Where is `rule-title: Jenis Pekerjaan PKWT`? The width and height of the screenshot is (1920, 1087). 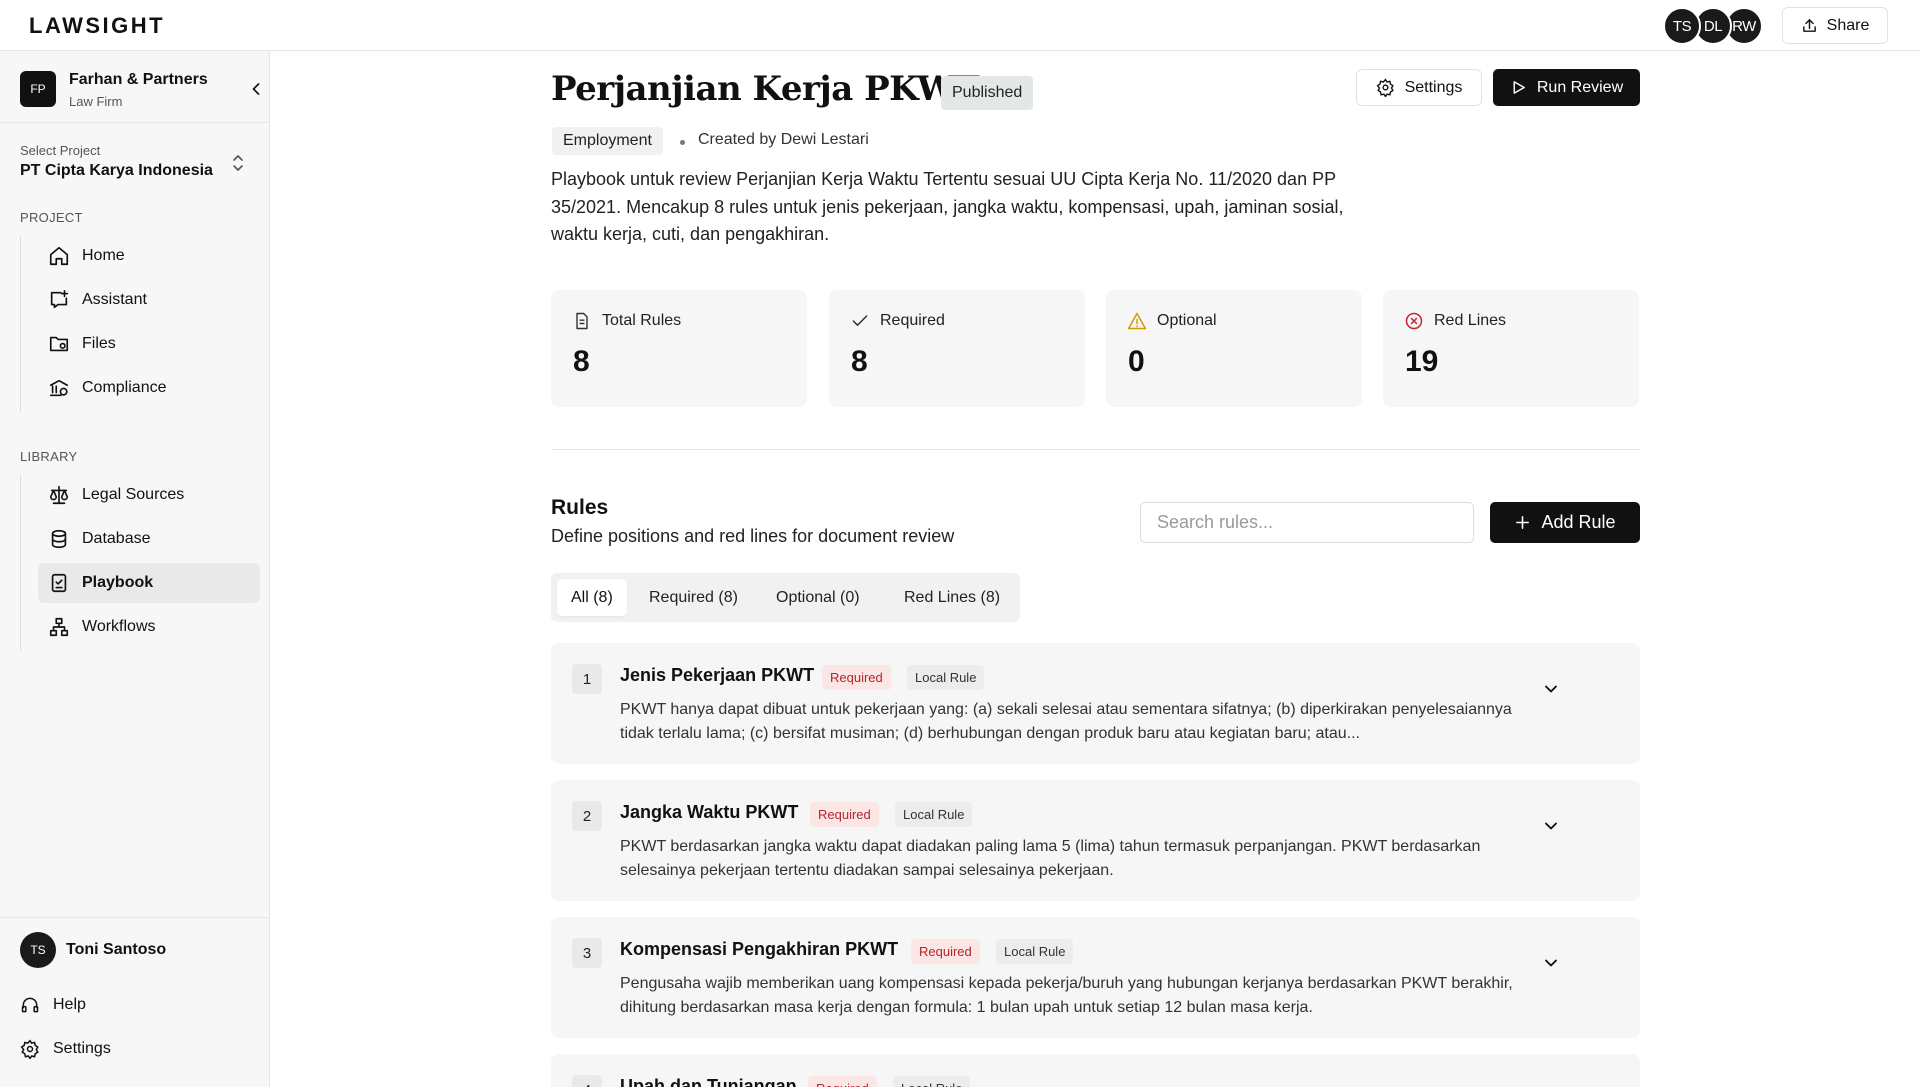 rule-title: Jenis Pekerjaan PKWT is located at coordinates (717, 675).